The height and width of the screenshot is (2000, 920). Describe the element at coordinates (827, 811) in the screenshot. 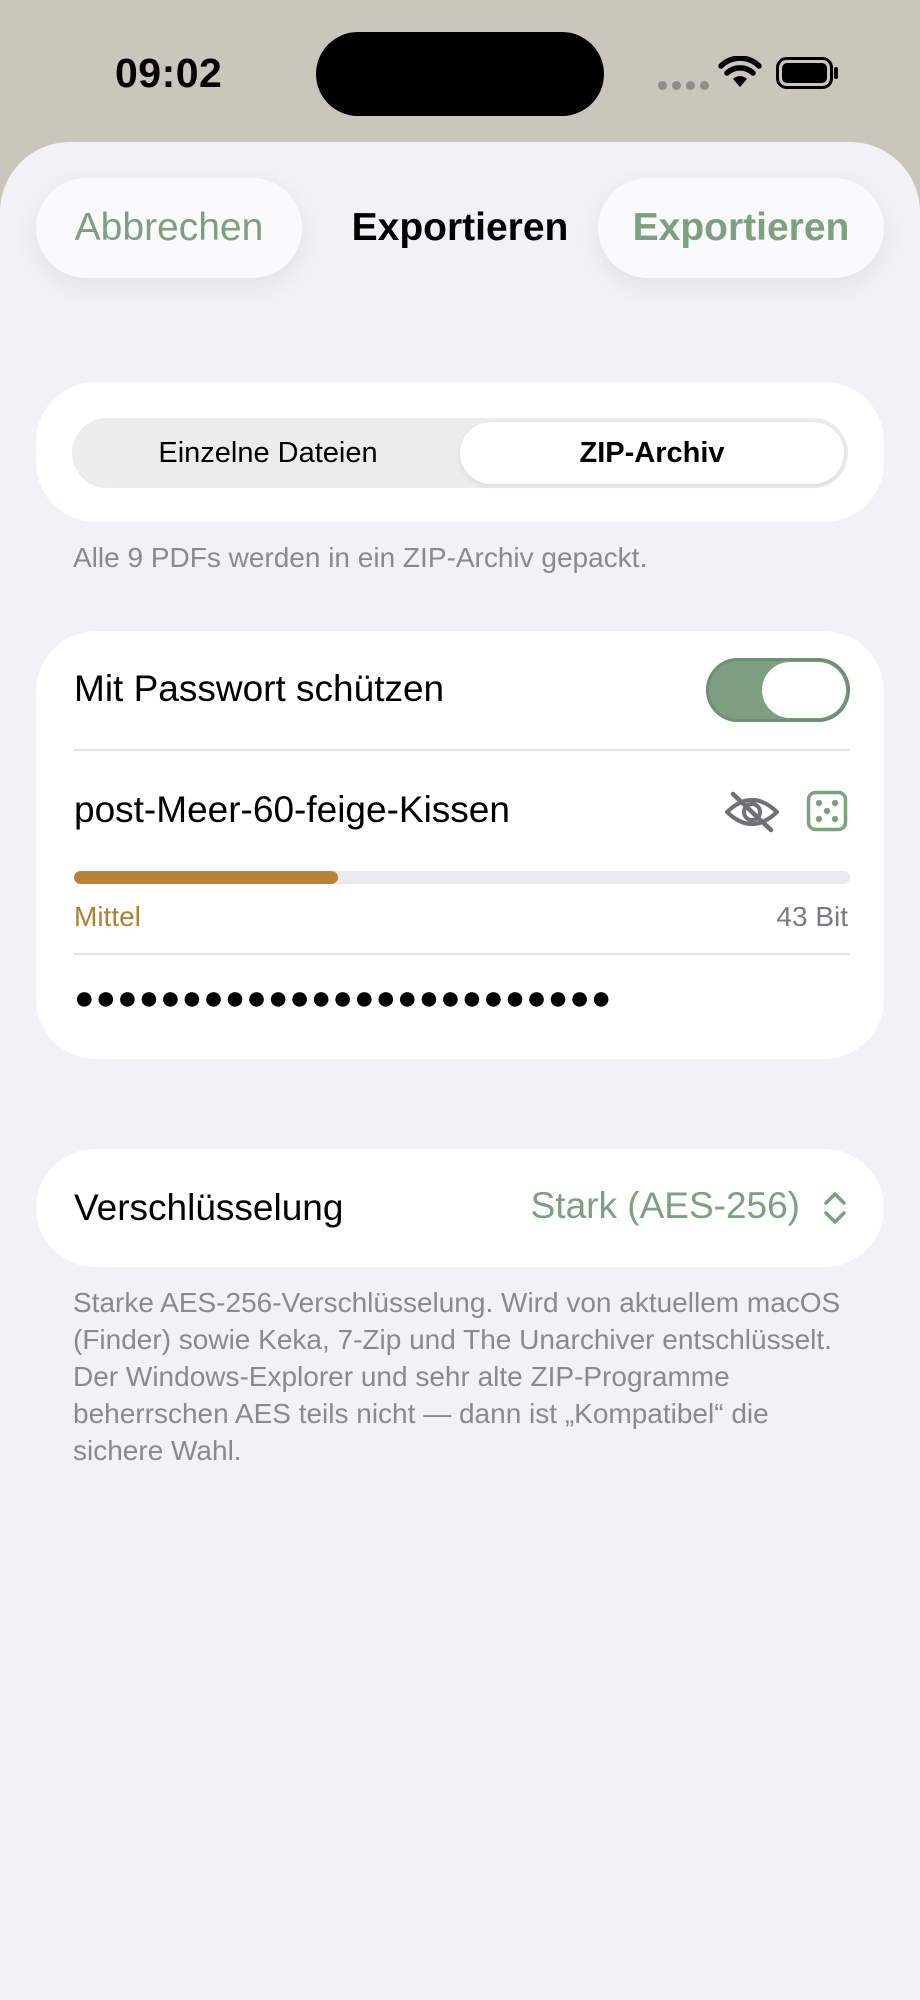

I see `dice-icon` at that location.